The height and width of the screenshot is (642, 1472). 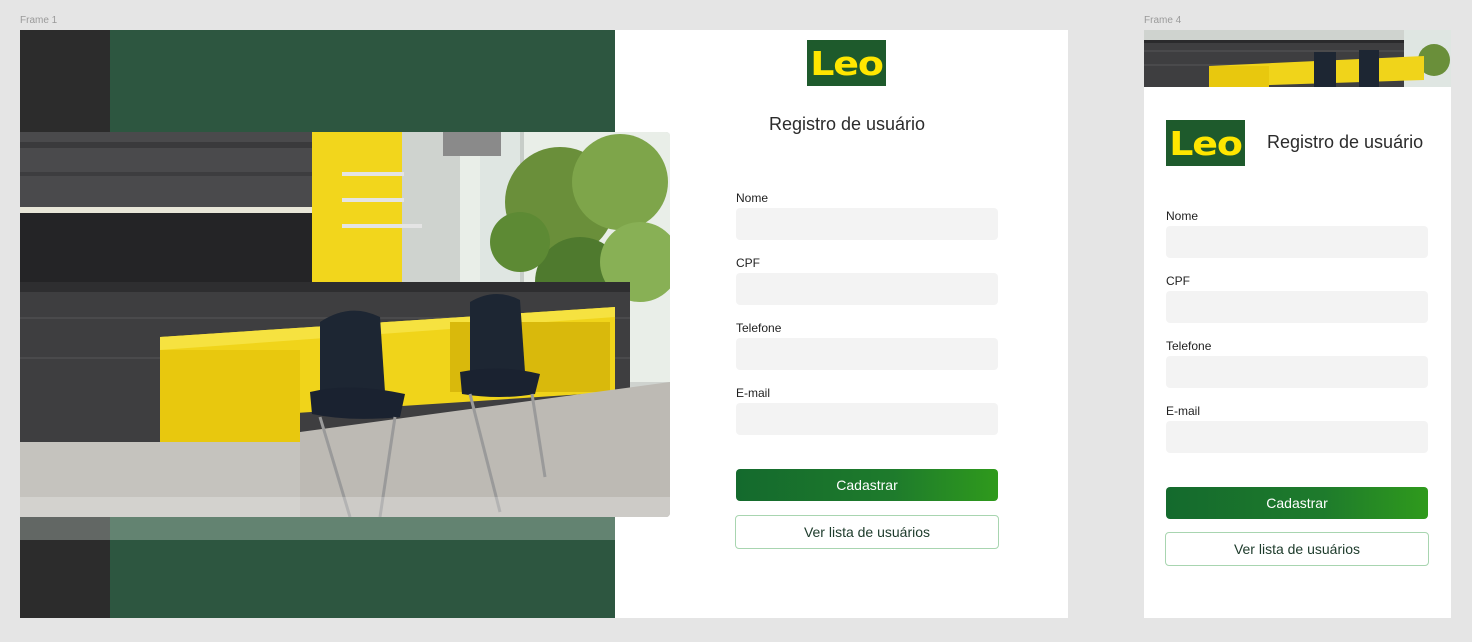 I want to click on cadastrar-button: Cadastrar, so click(x=867, y=485).